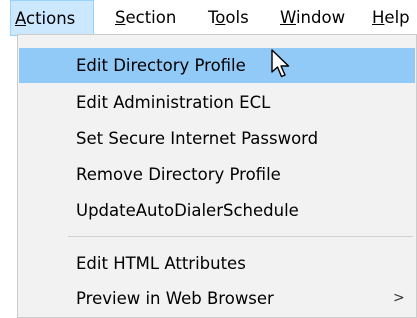  I want to click on menu-bar: Actions Section Tools Window Help, so click(208, 18).